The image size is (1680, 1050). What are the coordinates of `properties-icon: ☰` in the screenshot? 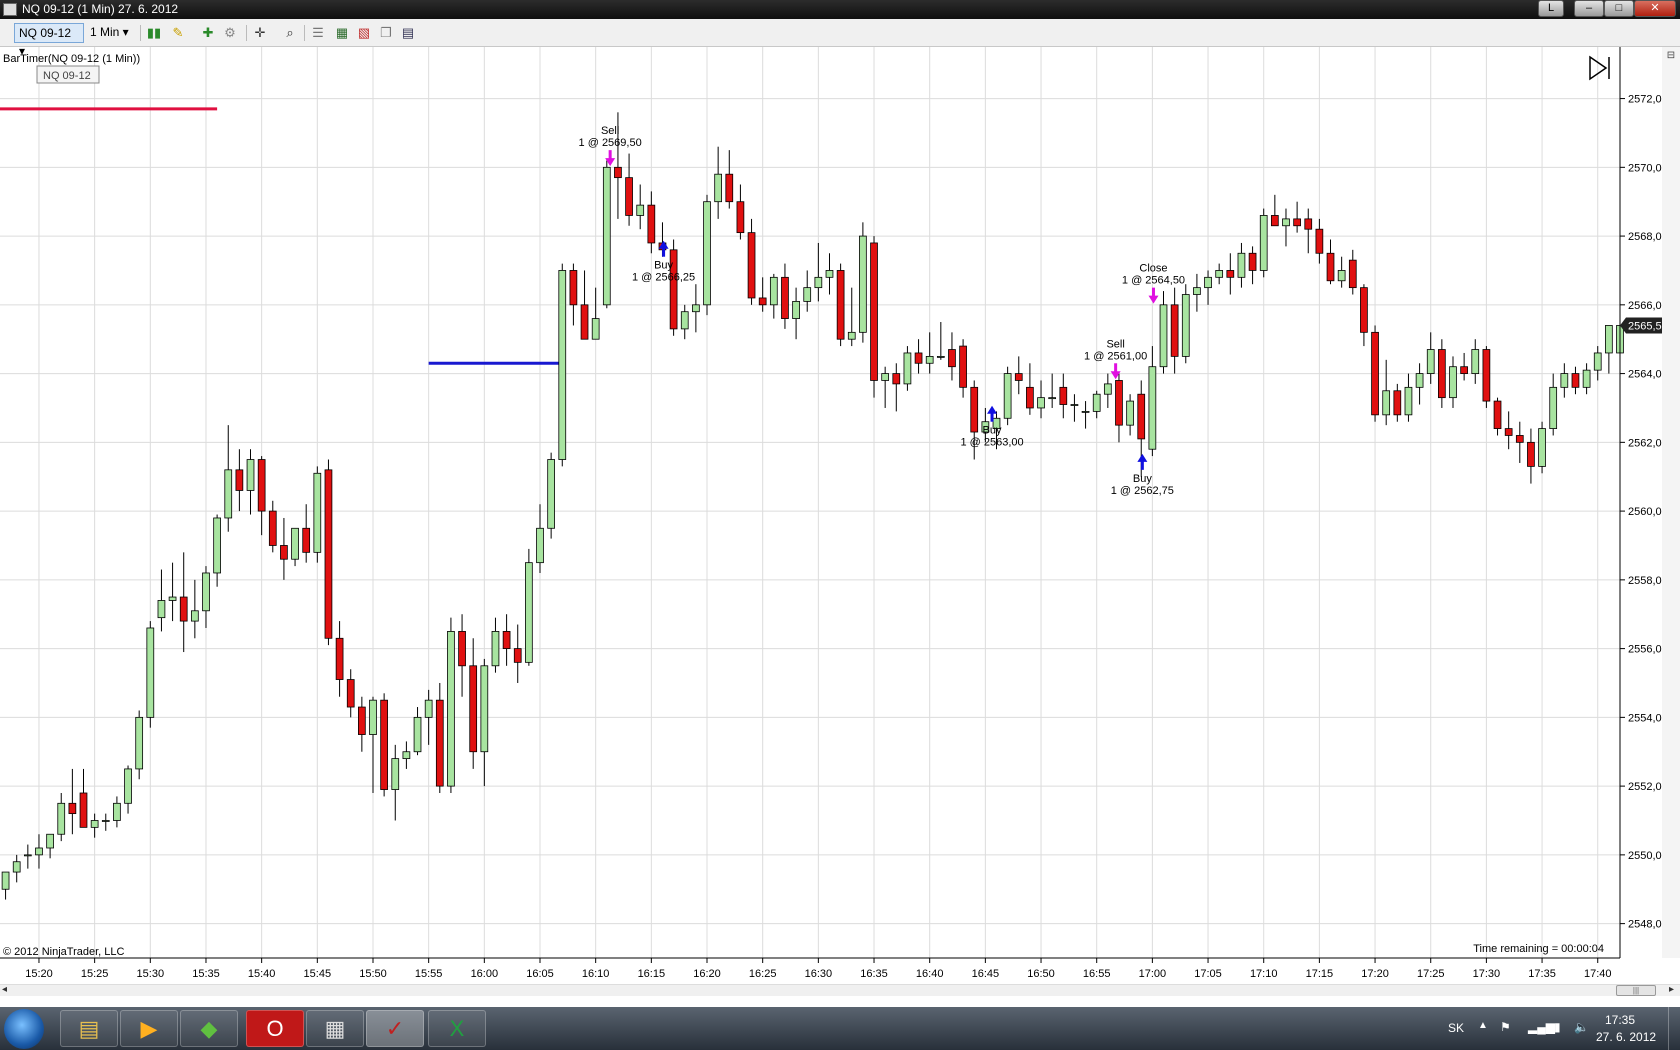 It's located at (318, 33).